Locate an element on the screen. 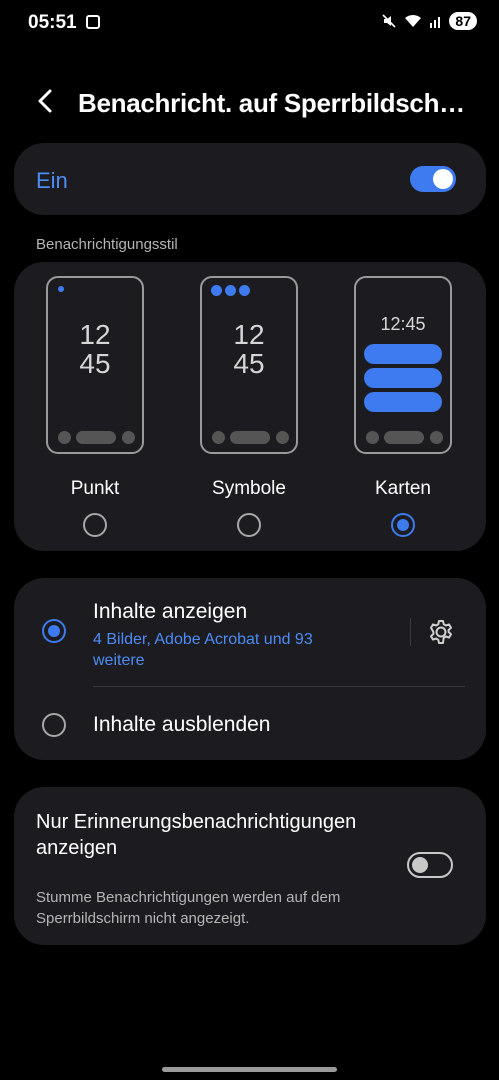  style-label-karten: Karten is located at coordinates (403, 488).